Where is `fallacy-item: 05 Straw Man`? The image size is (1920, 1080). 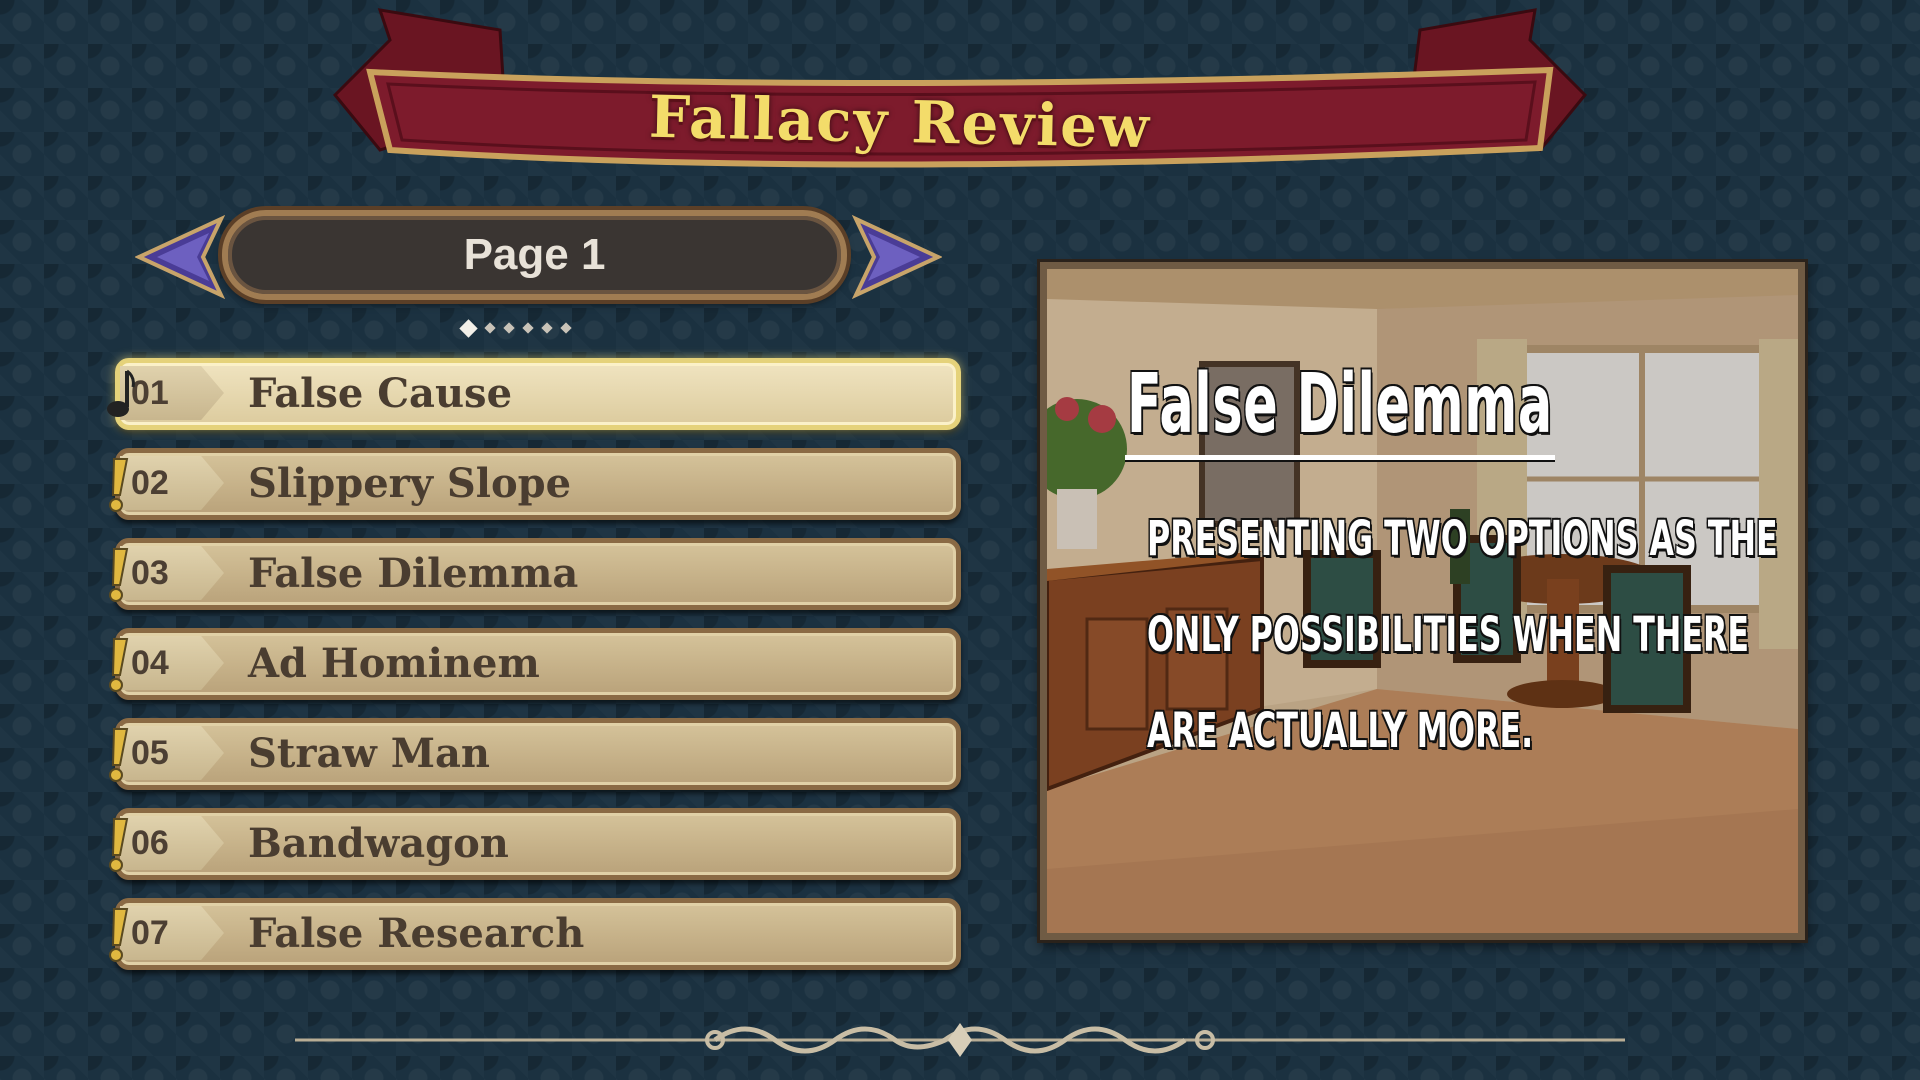
fallacy-item: 05 Straw Man is located at coordinates (533, 754).